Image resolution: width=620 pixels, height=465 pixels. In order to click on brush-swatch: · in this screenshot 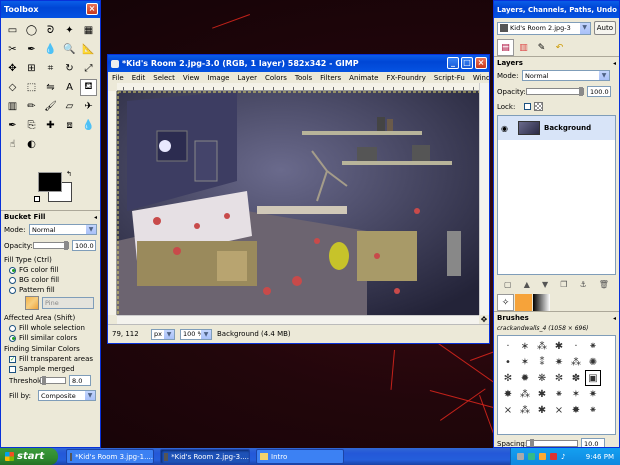, I will do `click(508, 346)`.